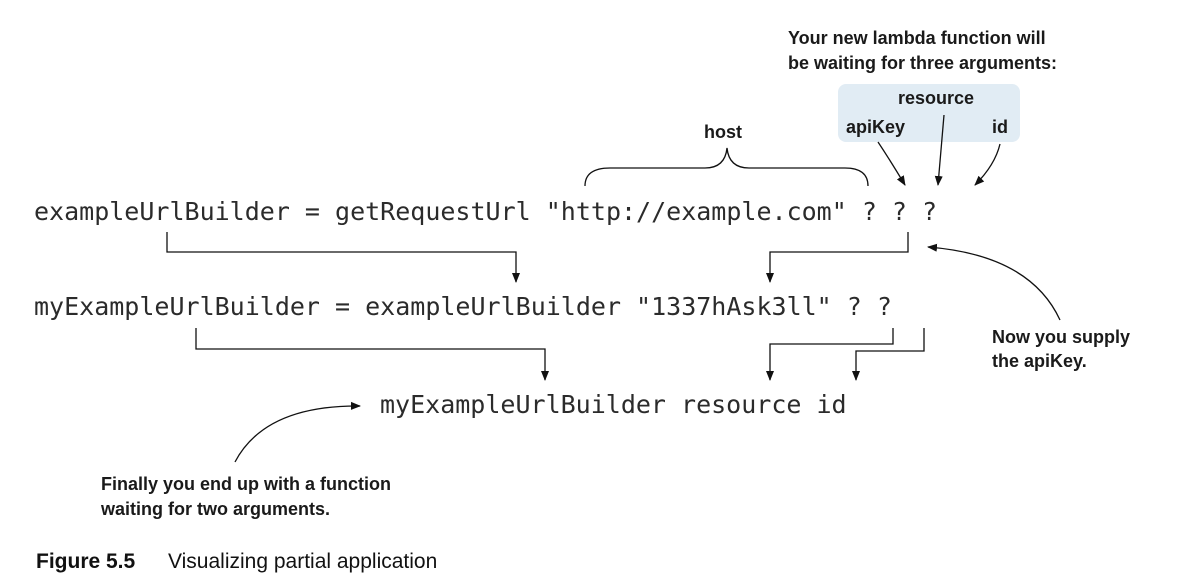 The width and height of the screenshot is (1183, 583). What do you see at coordinates (875, 127) in the screenshot?
I see `arg-apikey-label: apiKey` at bounding box center [875, 127].